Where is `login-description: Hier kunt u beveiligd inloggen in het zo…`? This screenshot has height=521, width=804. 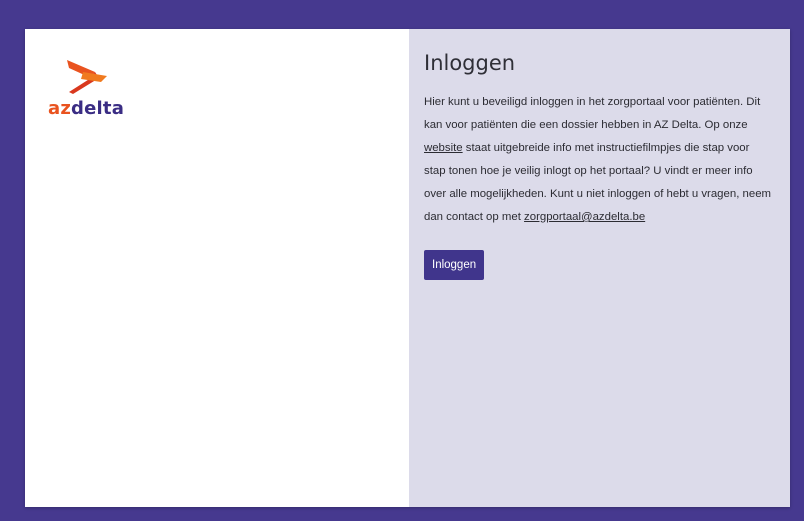 login-description: Hier kunt u beveiligd inloggen in het zo… is located at coordinates (598, 160).